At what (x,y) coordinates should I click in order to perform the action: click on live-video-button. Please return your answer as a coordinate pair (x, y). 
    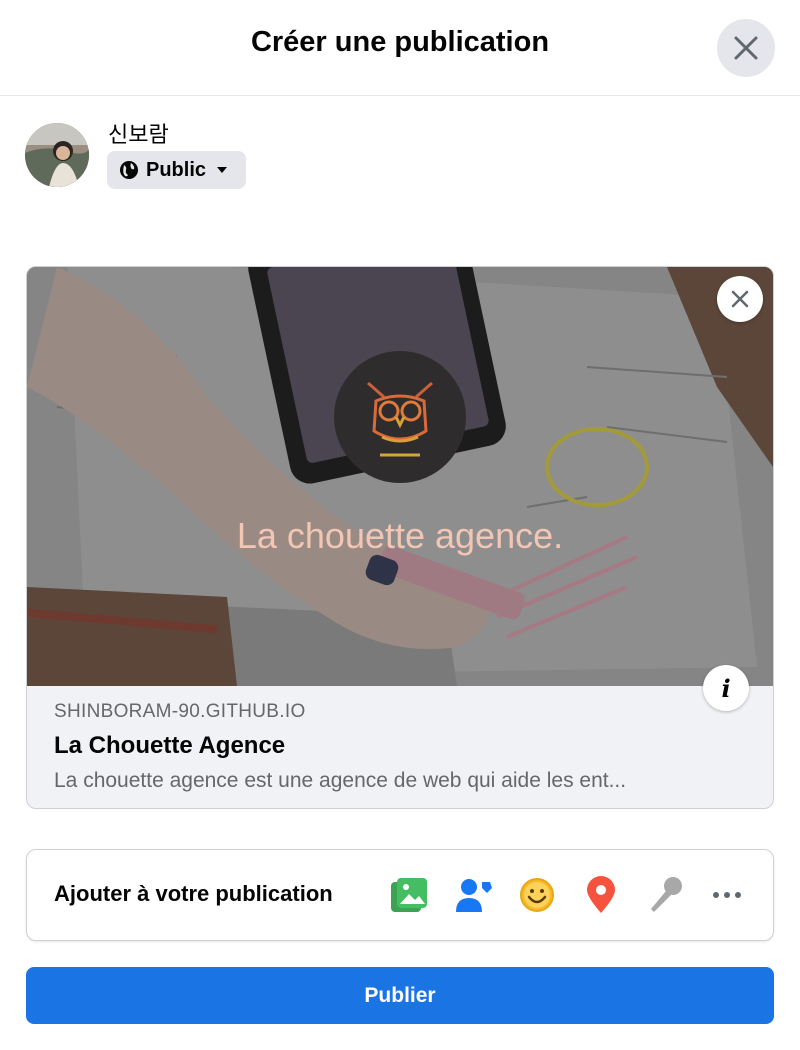
    Looking at the image, I should click on (665, 895).